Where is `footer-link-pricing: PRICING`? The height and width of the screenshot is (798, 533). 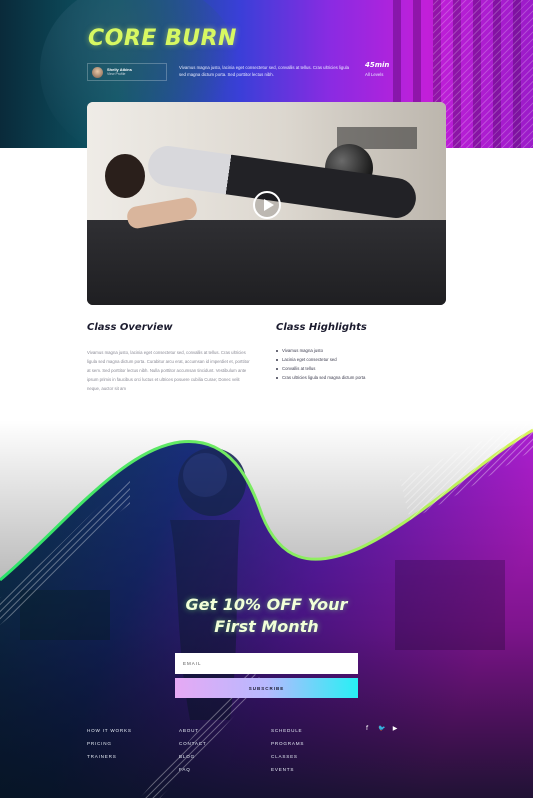 footer-link-pricing: PRICING is located at coordinates (109, 743).